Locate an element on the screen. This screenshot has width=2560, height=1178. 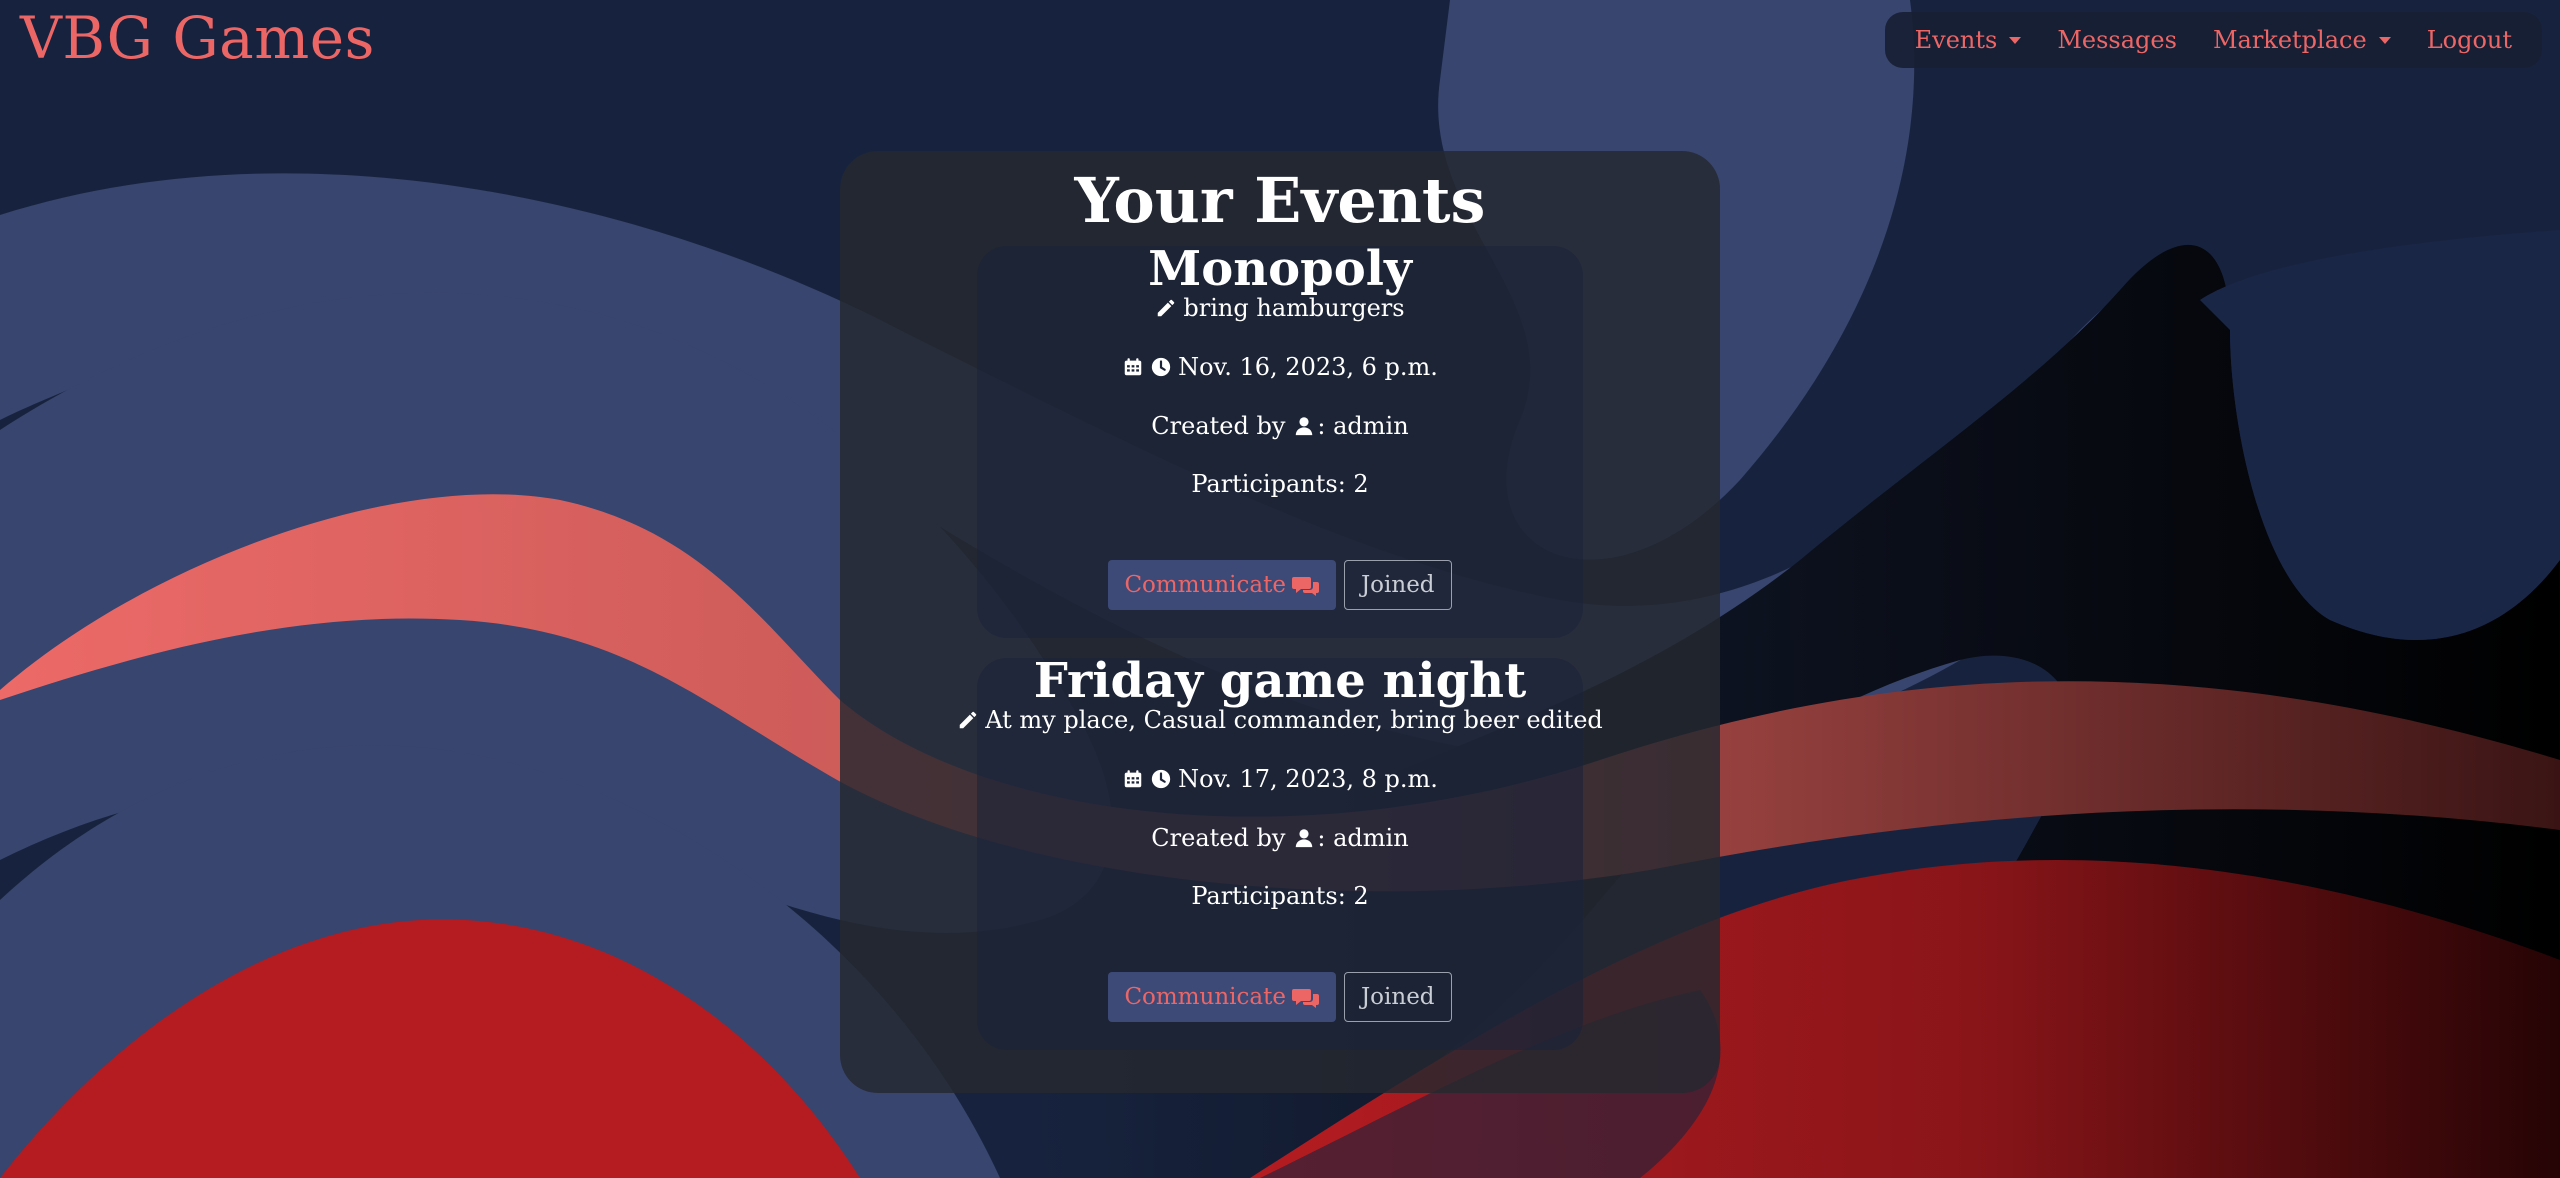
nav-events-dropdown: Events is located at coordinates (1968, 40).